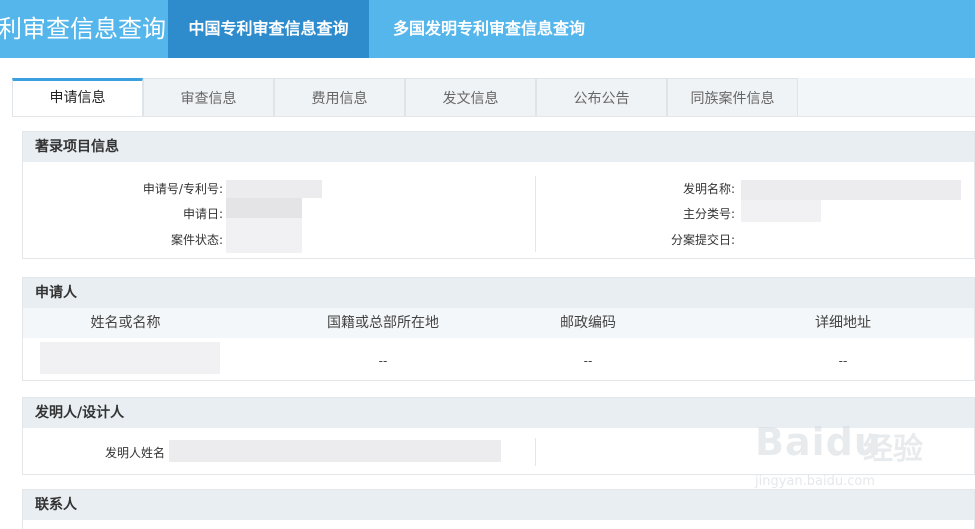 This screenshot has width=975, height=529. What do you see at coordinates (274, 189) in the screenshot?
I see `application-number-value-redacted` at bounding box center [274, 189].